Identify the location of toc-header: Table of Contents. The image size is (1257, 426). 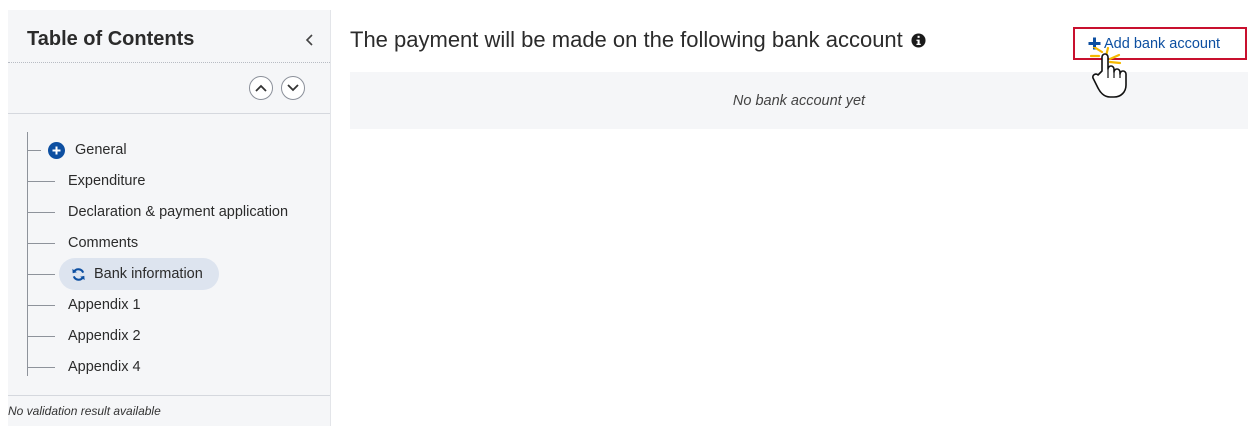
(169, 36).